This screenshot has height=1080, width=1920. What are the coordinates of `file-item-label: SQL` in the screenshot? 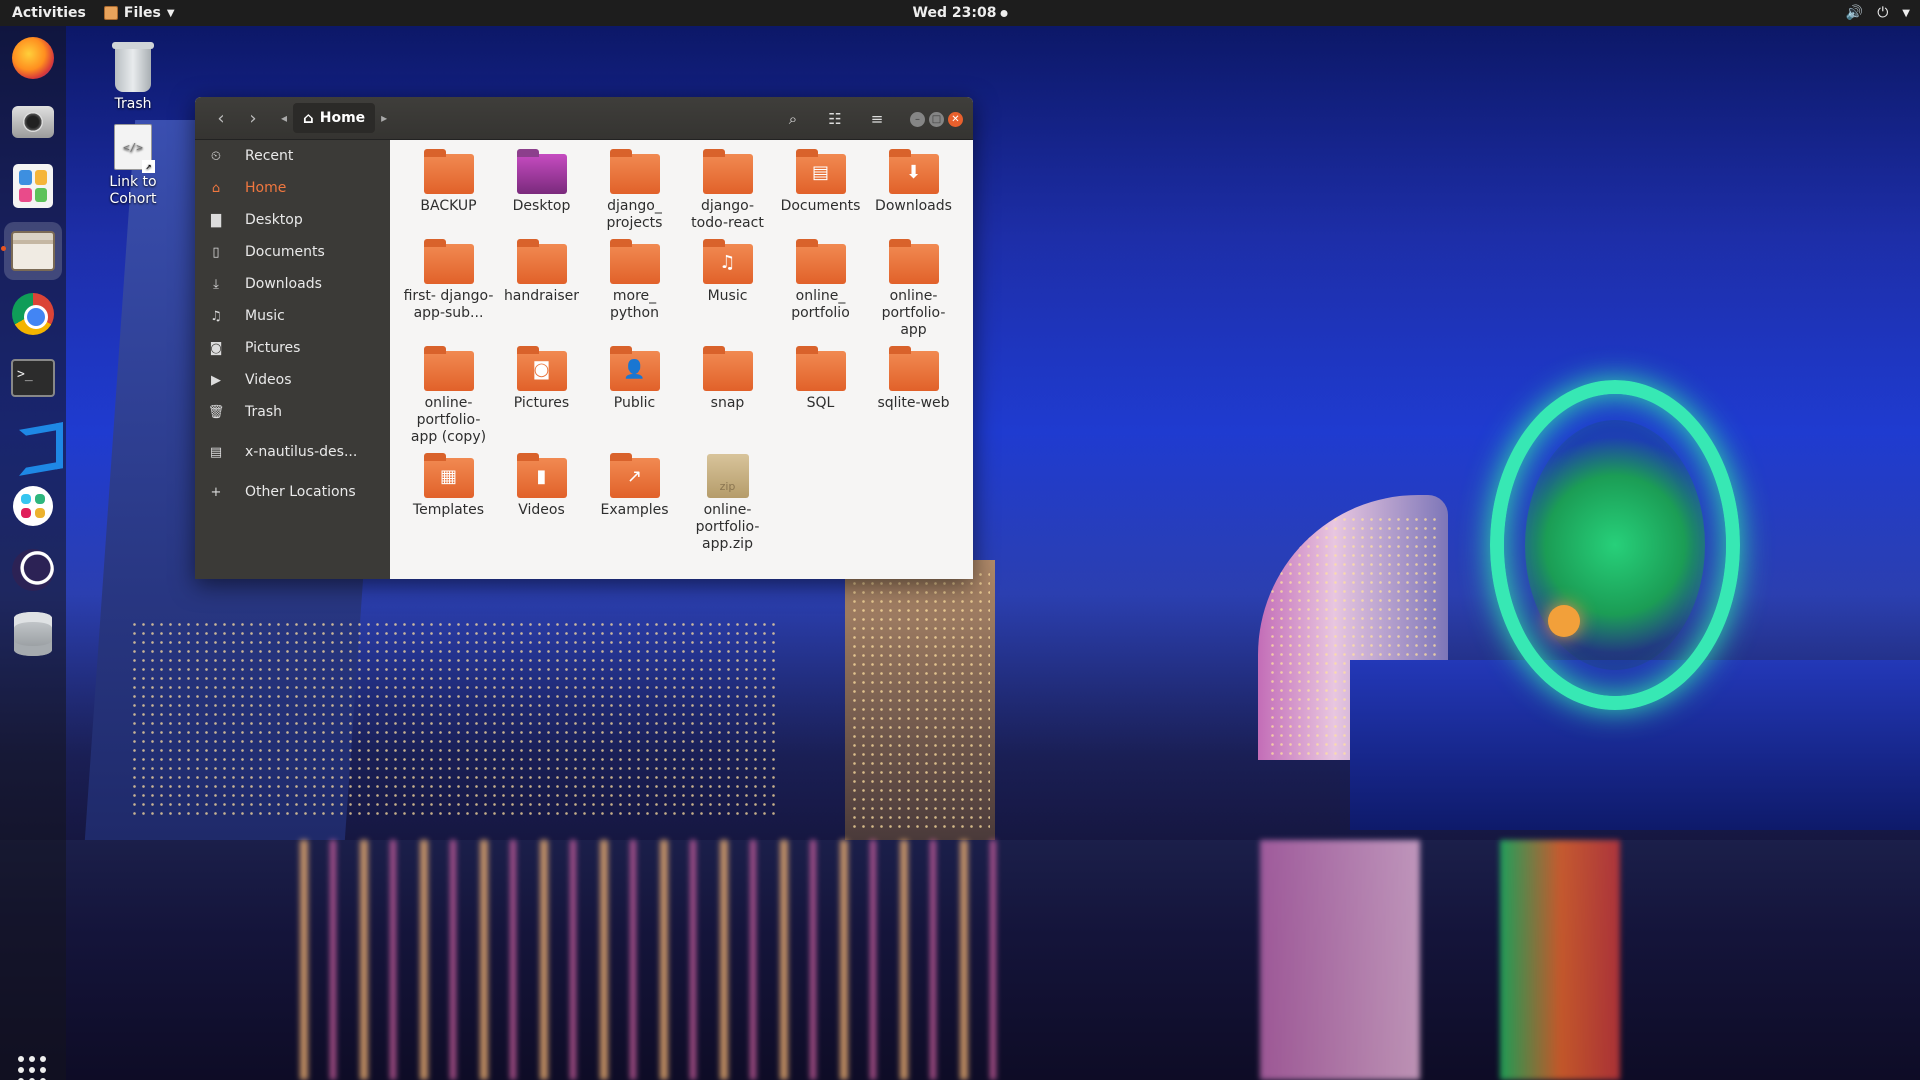 It's located at (820, 403).